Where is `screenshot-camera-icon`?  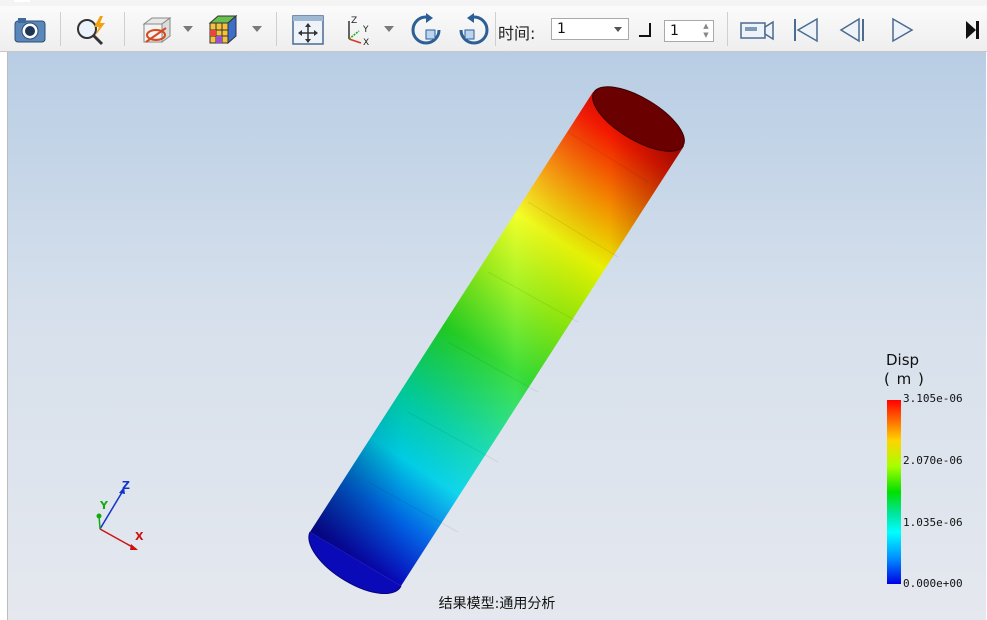
screenshot-camera-icon is located at coordinates (30, 30).